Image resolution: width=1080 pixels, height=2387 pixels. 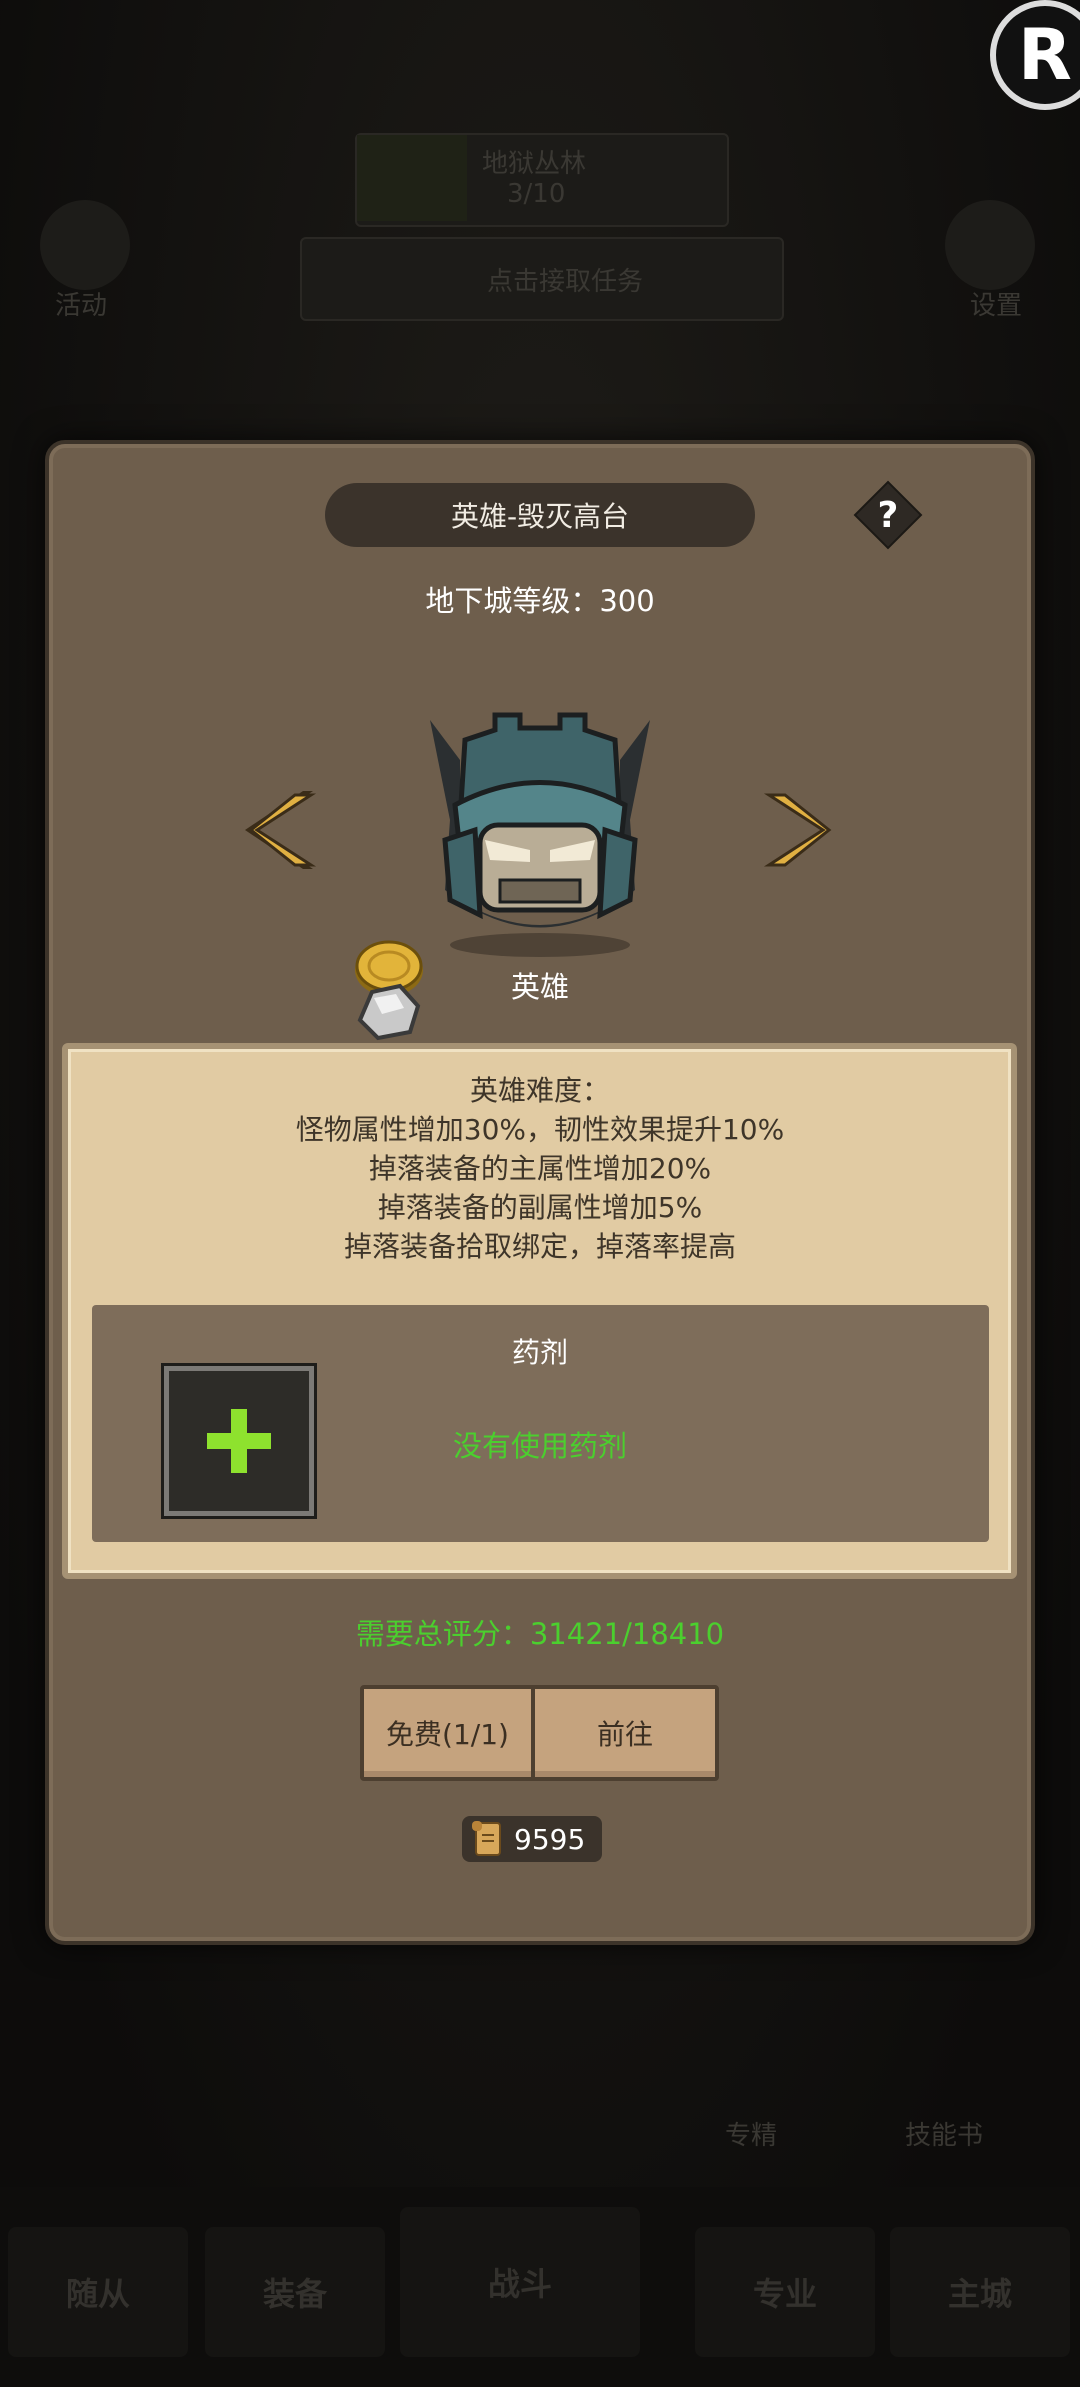 I want to click on activity-label: 活动, so click(x=81, y=306).